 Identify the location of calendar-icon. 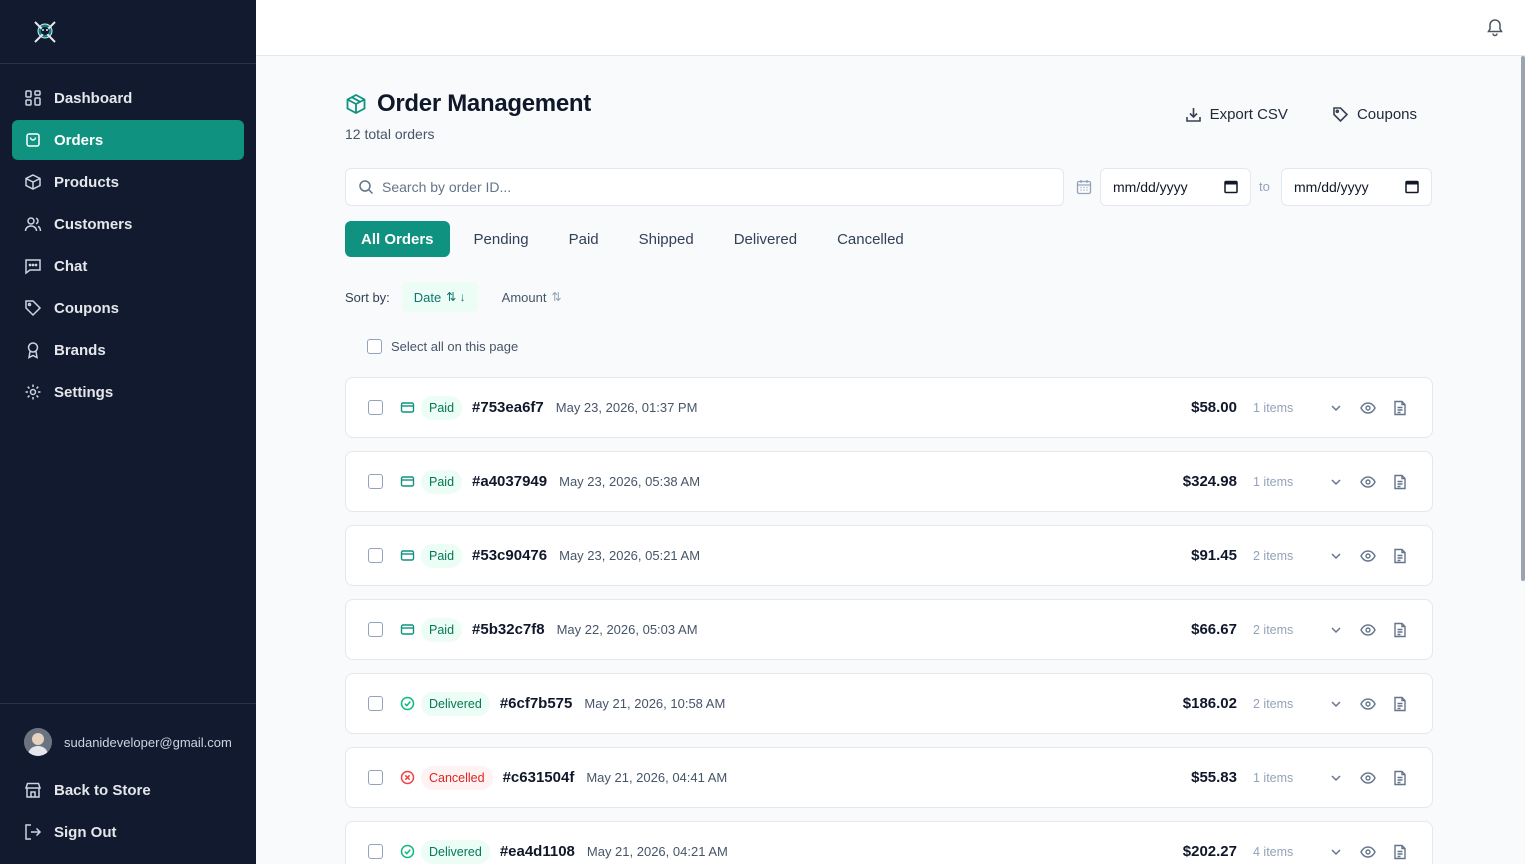
(1084, 187).